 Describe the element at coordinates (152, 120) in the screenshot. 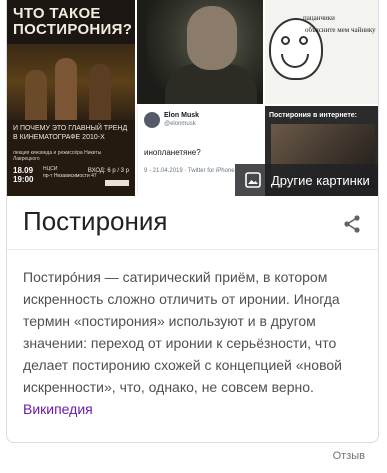

I see `tweet-avatar` at that location.